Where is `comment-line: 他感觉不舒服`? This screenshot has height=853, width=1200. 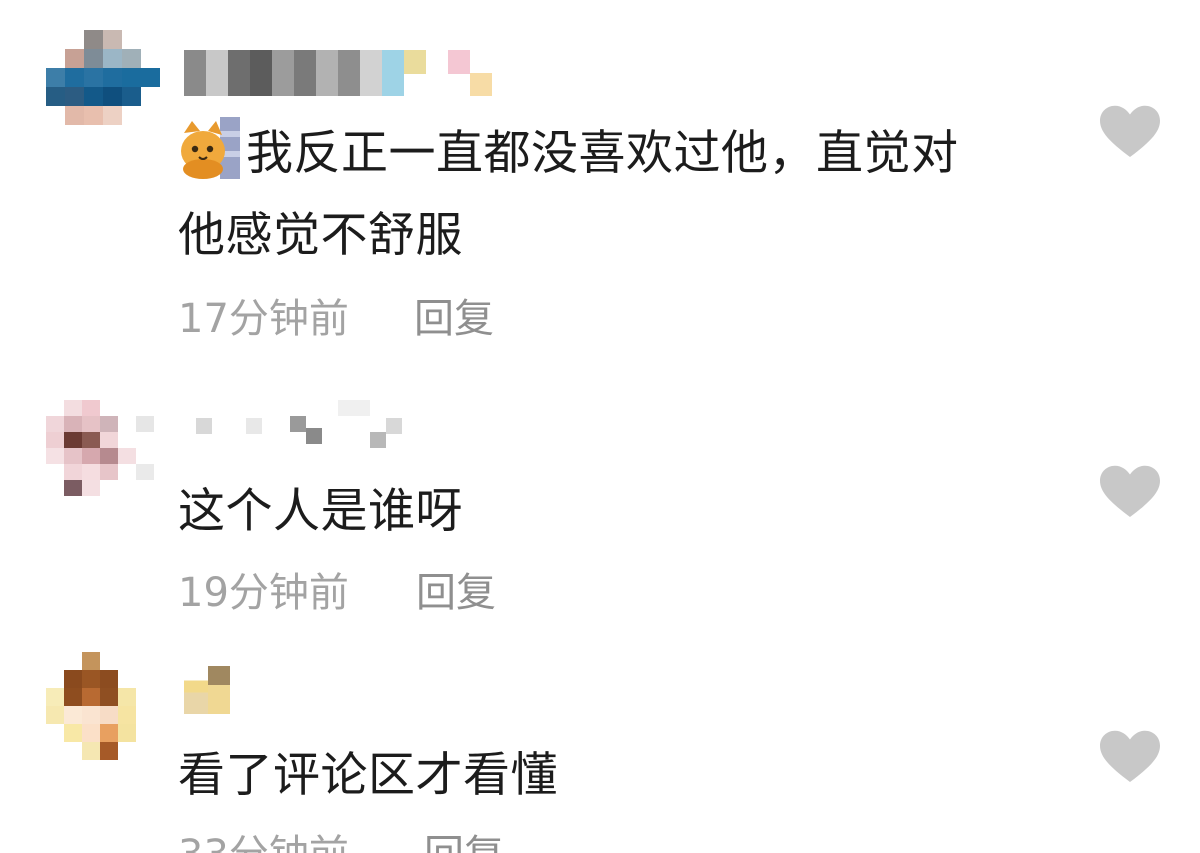
comment-line: 他感觉不舒服 is located at coordinates (320, 235).